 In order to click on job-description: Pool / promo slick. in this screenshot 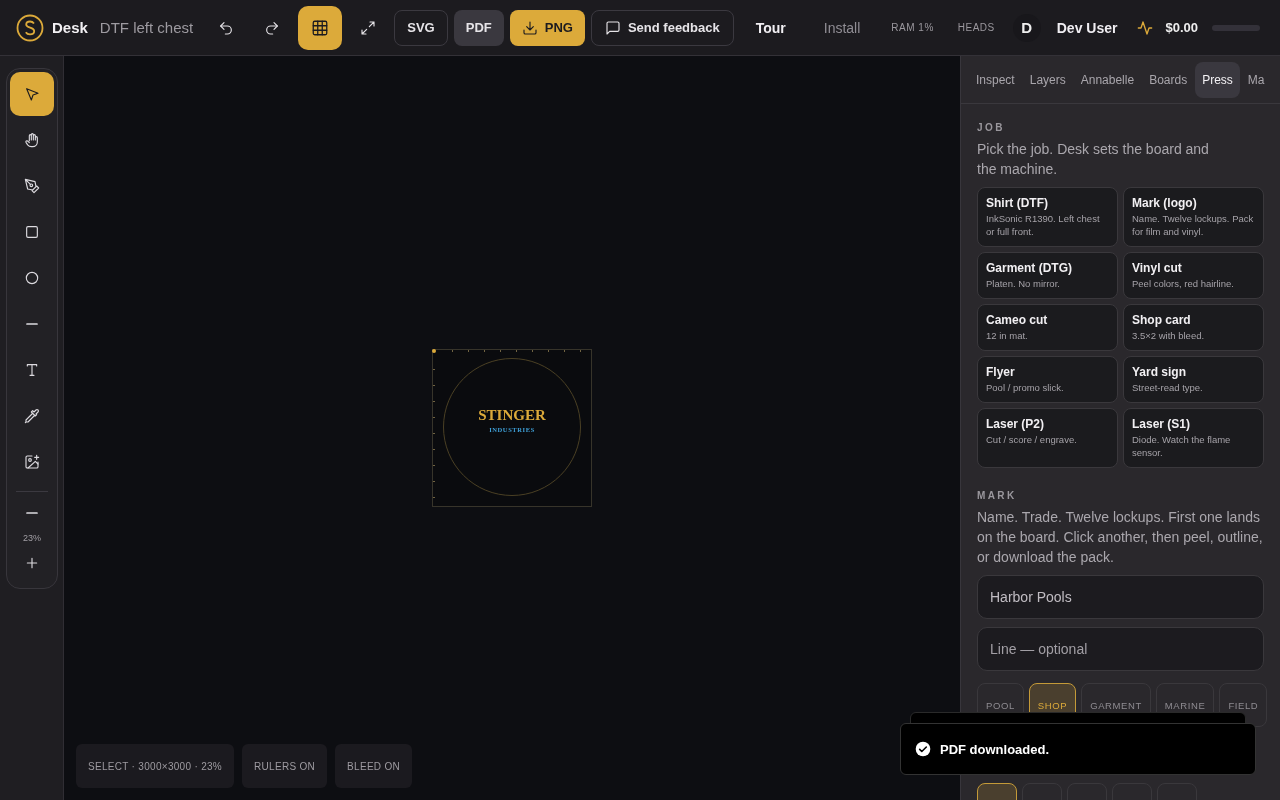, I will do `click(1025, 387)`.